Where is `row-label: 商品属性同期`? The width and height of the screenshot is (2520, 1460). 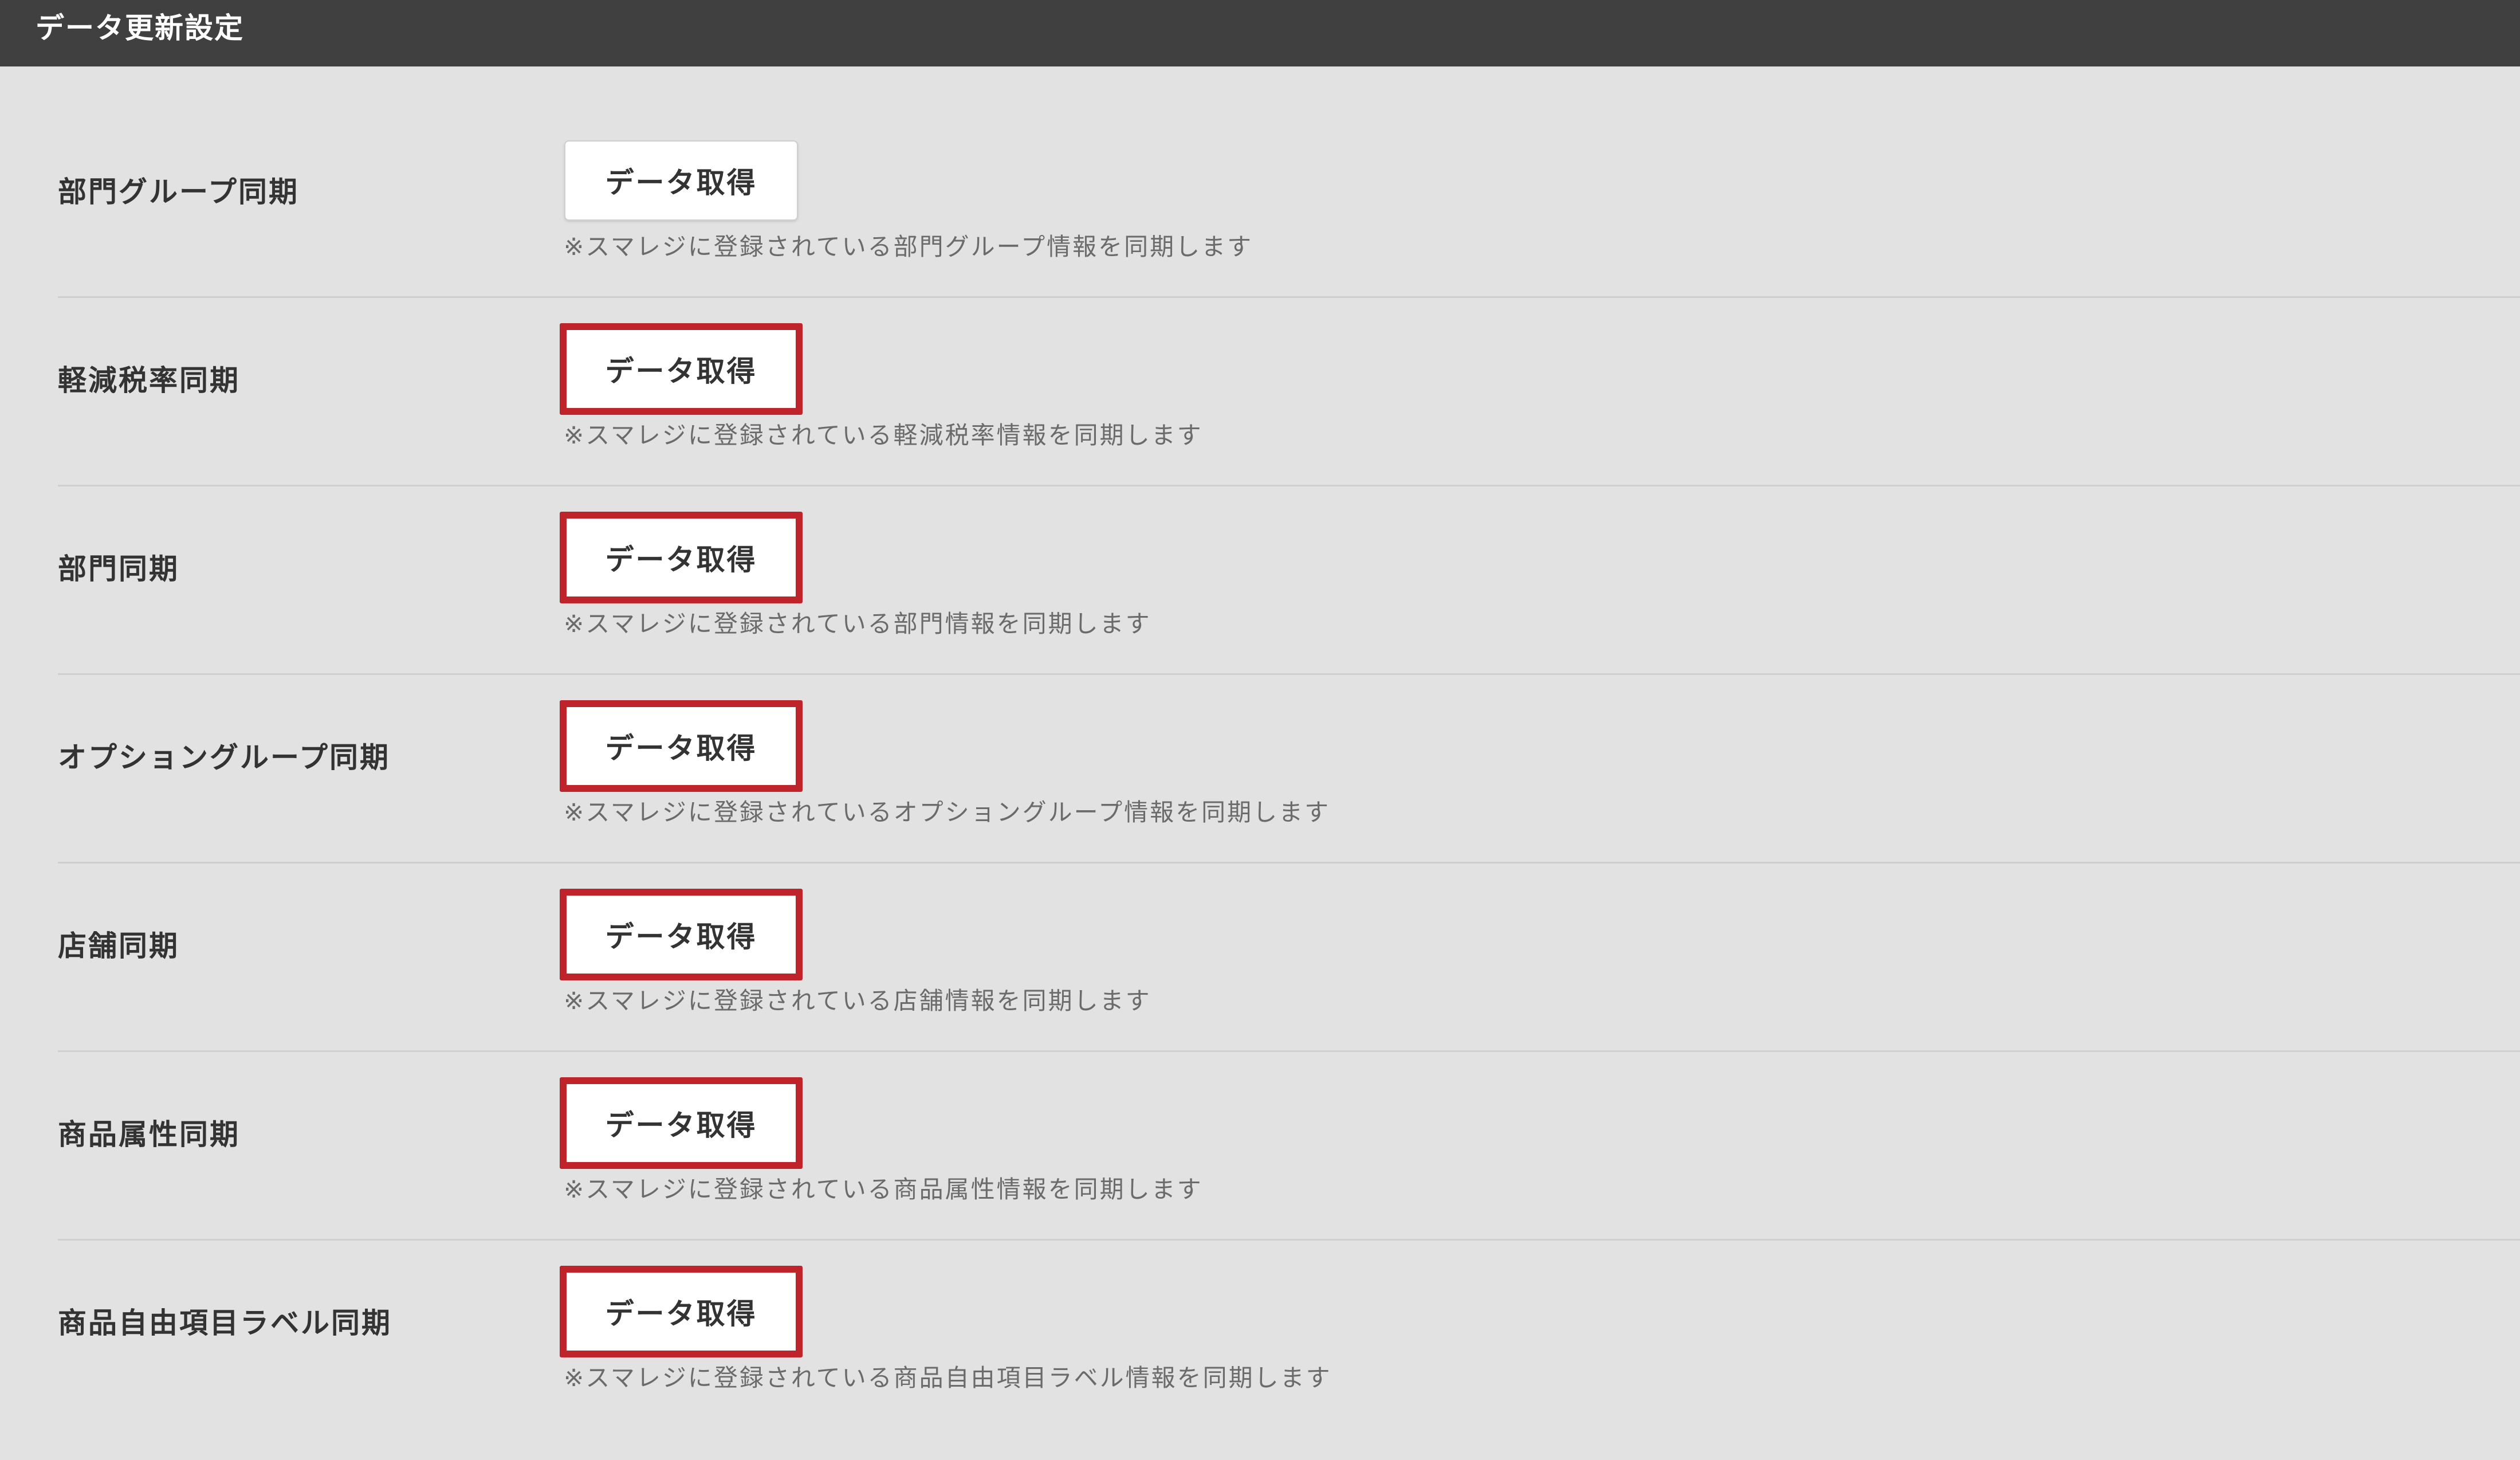
row-label: 商品属性同期 is located at coordinates (149, 1134).